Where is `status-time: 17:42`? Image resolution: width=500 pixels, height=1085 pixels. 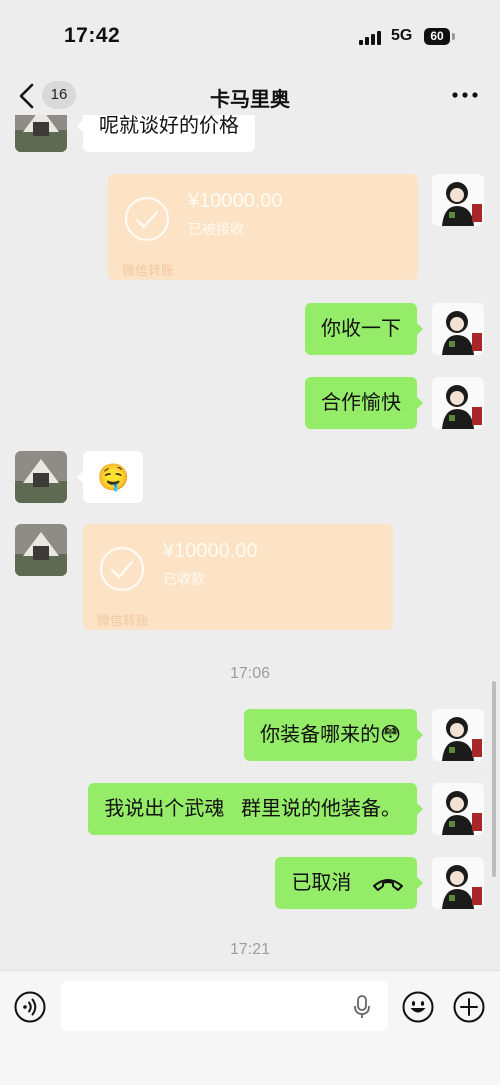
status-time: 17:42 is located at coordinates (92, 35).